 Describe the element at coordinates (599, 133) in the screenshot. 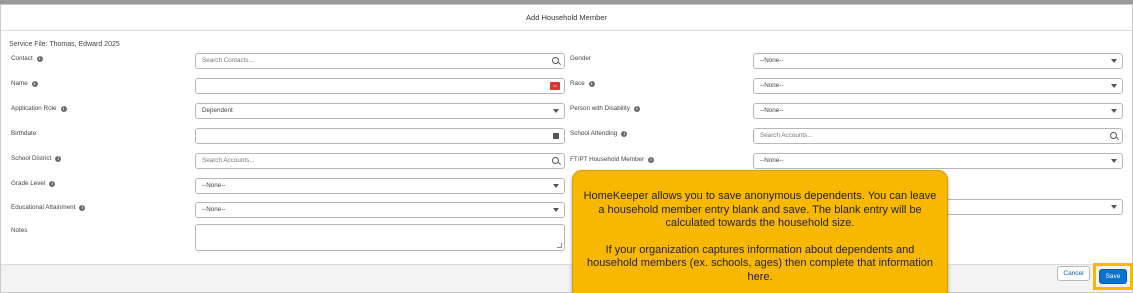

I see `school-attending-label: School Attending i` at that location.